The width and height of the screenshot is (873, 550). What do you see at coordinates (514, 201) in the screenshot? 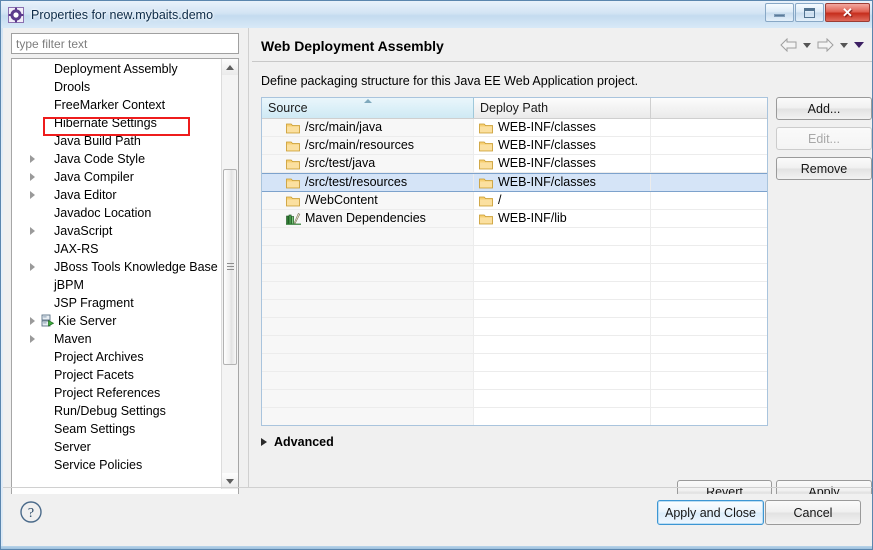
I see `table-row: /WebContent /` at bounding box center [514, 201].